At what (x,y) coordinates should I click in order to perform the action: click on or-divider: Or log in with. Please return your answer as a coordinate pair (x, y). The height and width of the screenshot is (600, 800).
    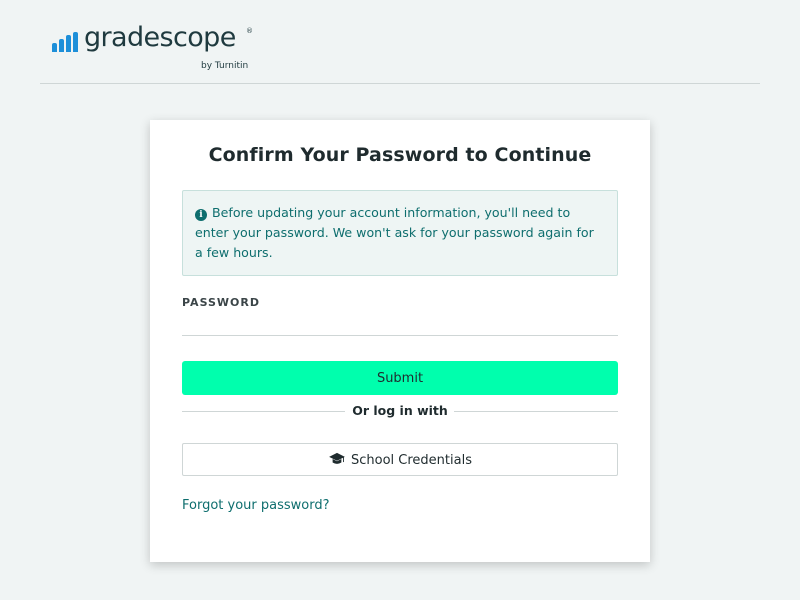
    Looking at the image, I should click on (400, 412).